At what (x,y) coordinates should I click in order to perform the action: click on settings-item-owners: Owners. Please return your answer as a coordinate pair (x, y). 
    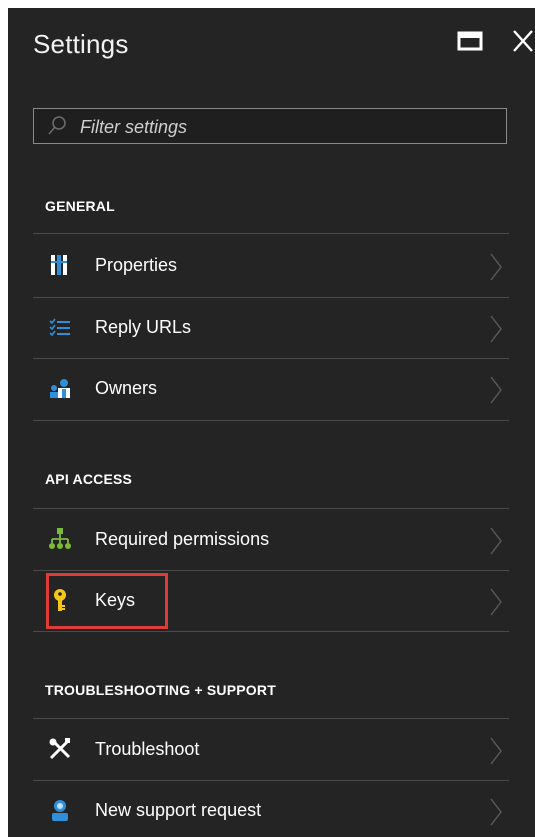
    Looking at the image, I should click on (271, 389).